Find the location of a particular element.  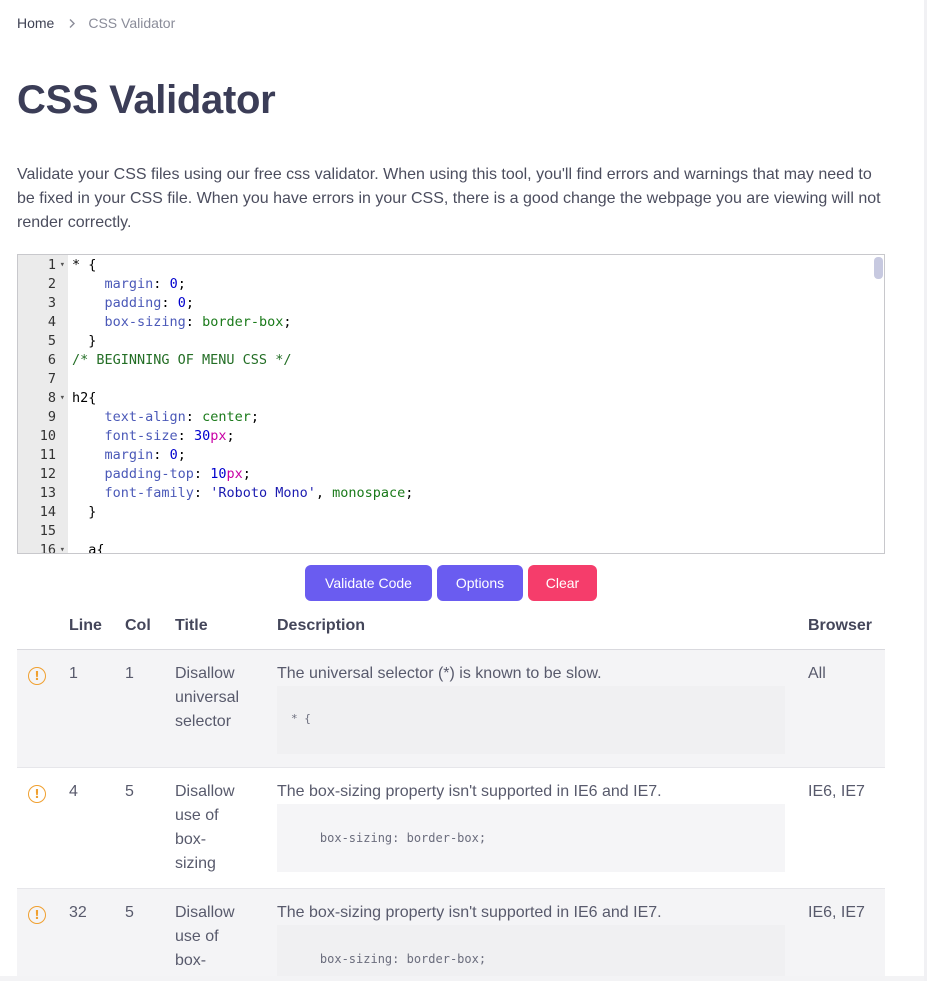

code-text: box-sizing: border-box; is located at coordinates (180, 322).